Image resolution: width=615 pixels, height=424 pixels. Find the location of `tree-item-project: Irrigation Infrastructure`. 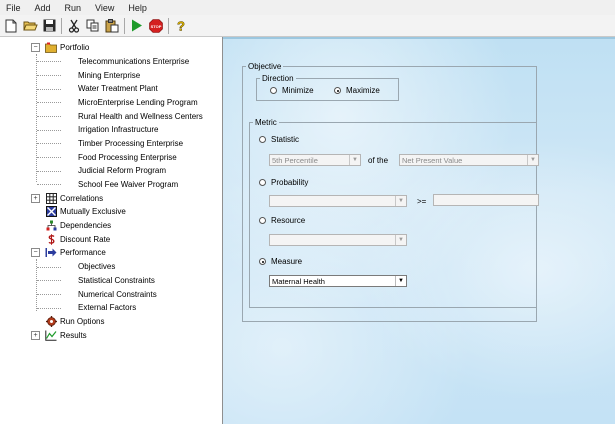

tree-item-project: Irrigation Infrastructure is located at coordinates (118, 129).